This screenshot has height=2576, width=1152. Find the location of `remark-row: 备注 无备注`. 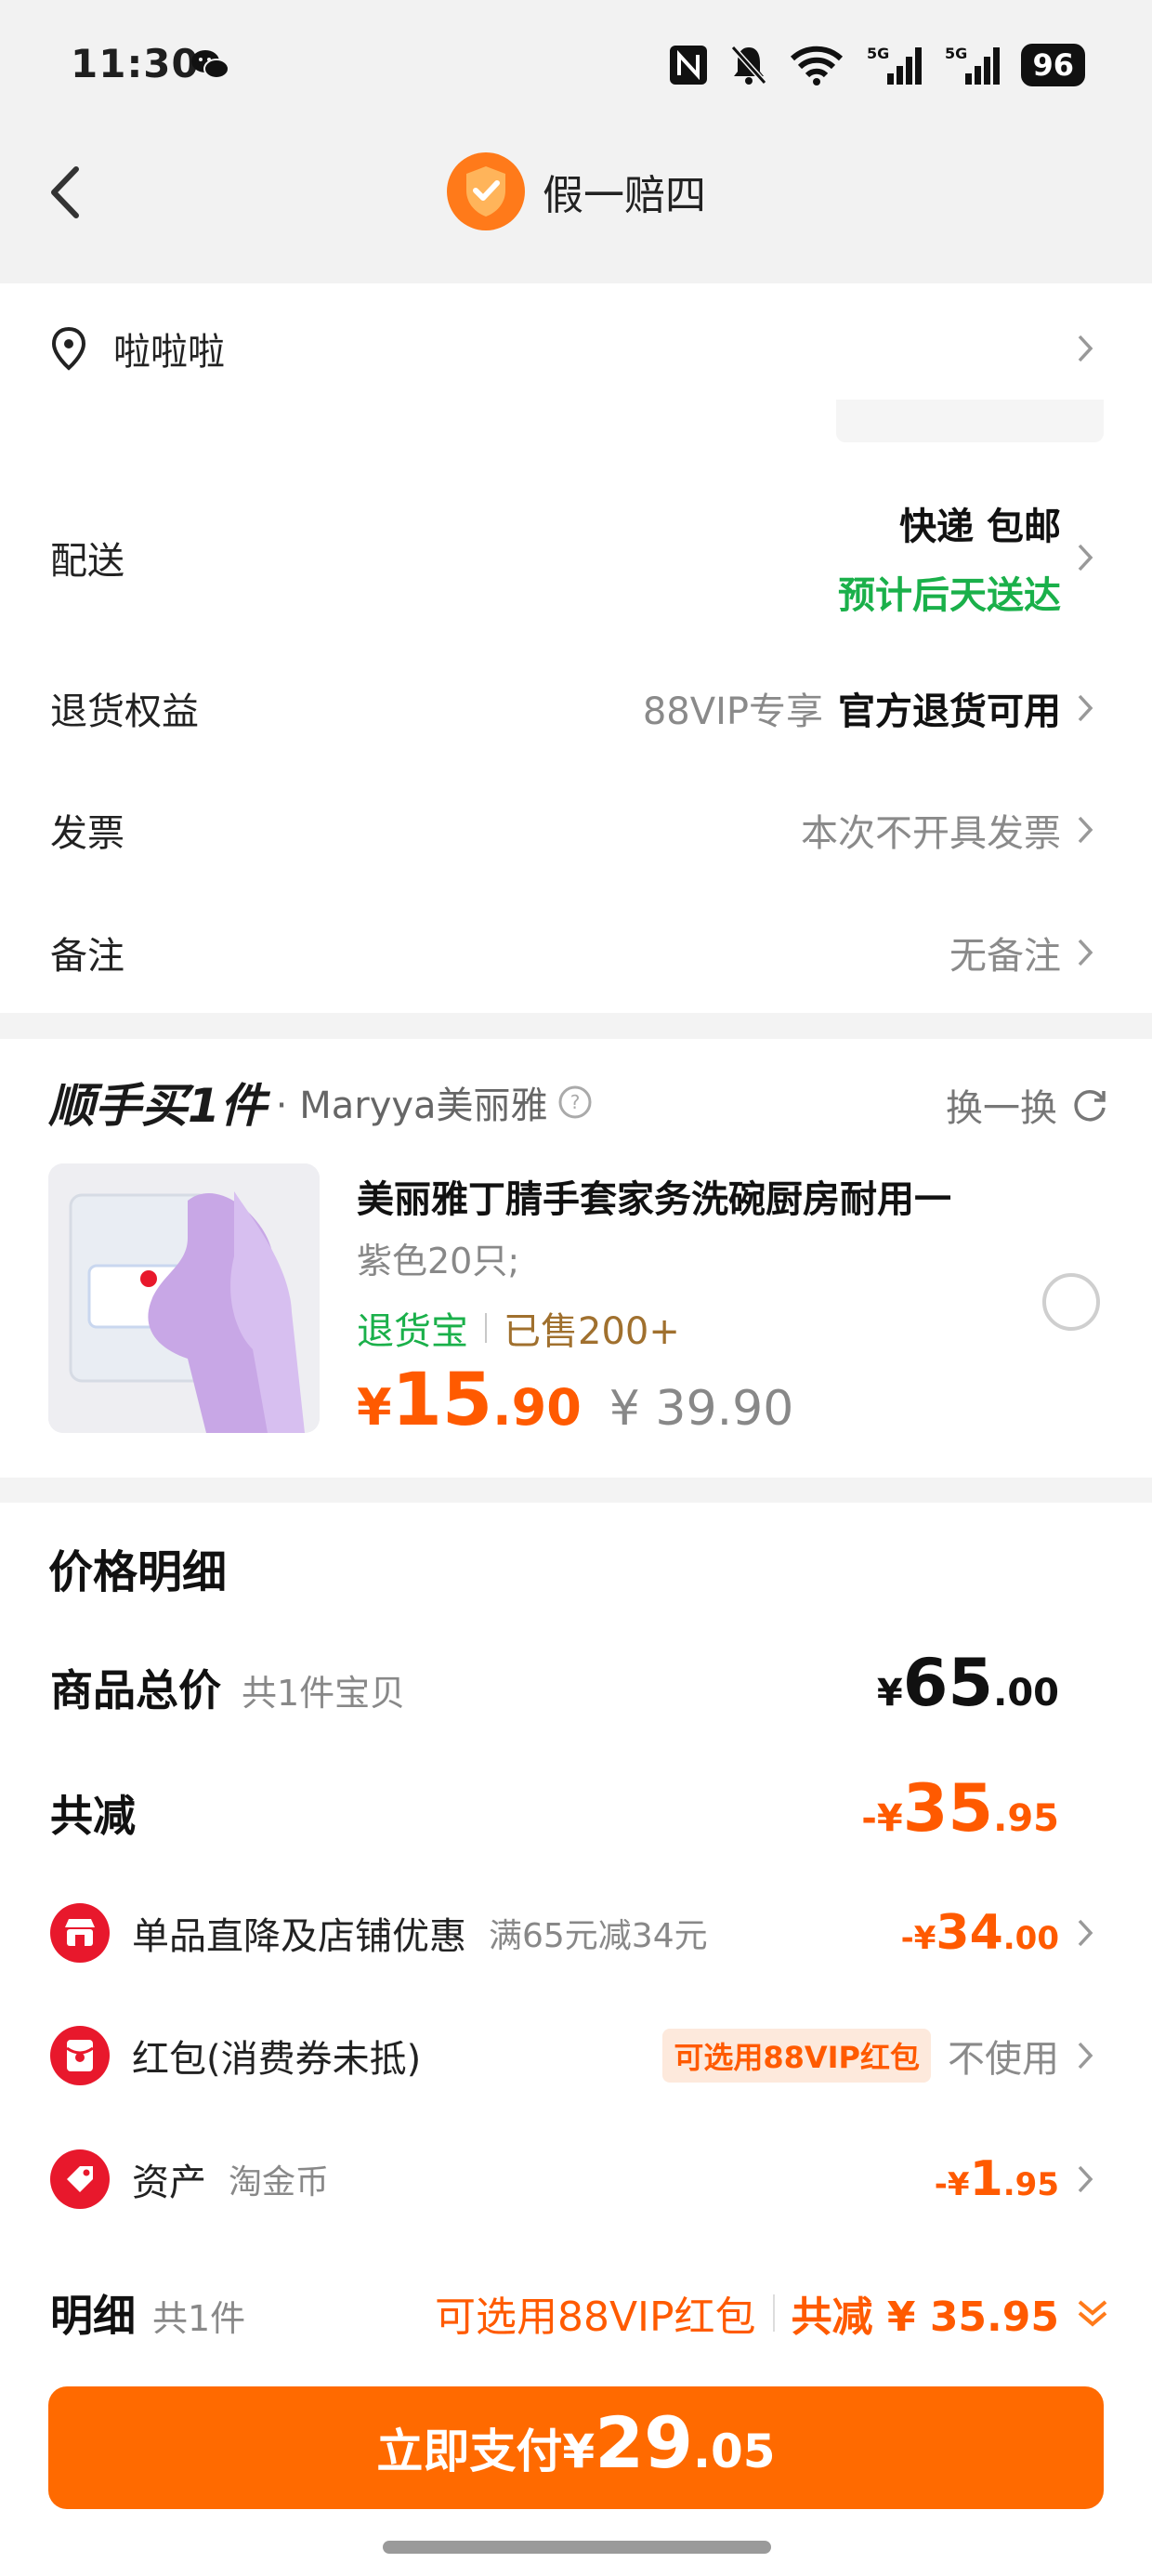

remark-row: 备注 无备注 is located at coordinates (572, 952).